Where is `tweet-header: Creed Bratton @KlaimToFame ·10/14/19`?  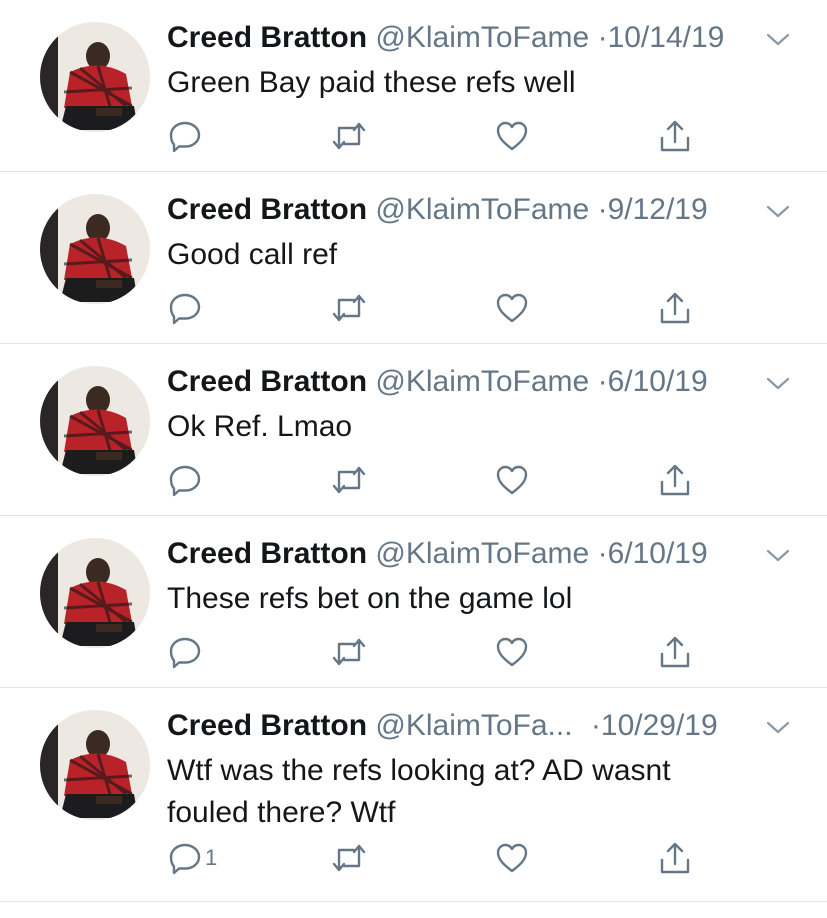
tweet-header: Creed Bratton @KlaimToFame ·10/14/19 is located at coordinates (477, 38).